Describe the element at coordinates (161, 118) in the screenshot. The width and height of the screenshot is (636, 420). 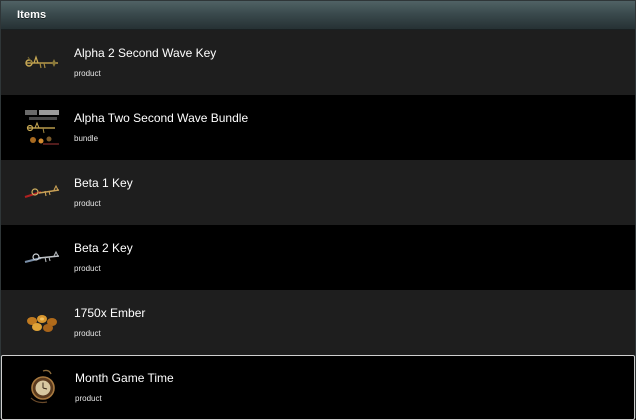
I see `item-name: Alpha Two Second Wave Bundle` at that location.